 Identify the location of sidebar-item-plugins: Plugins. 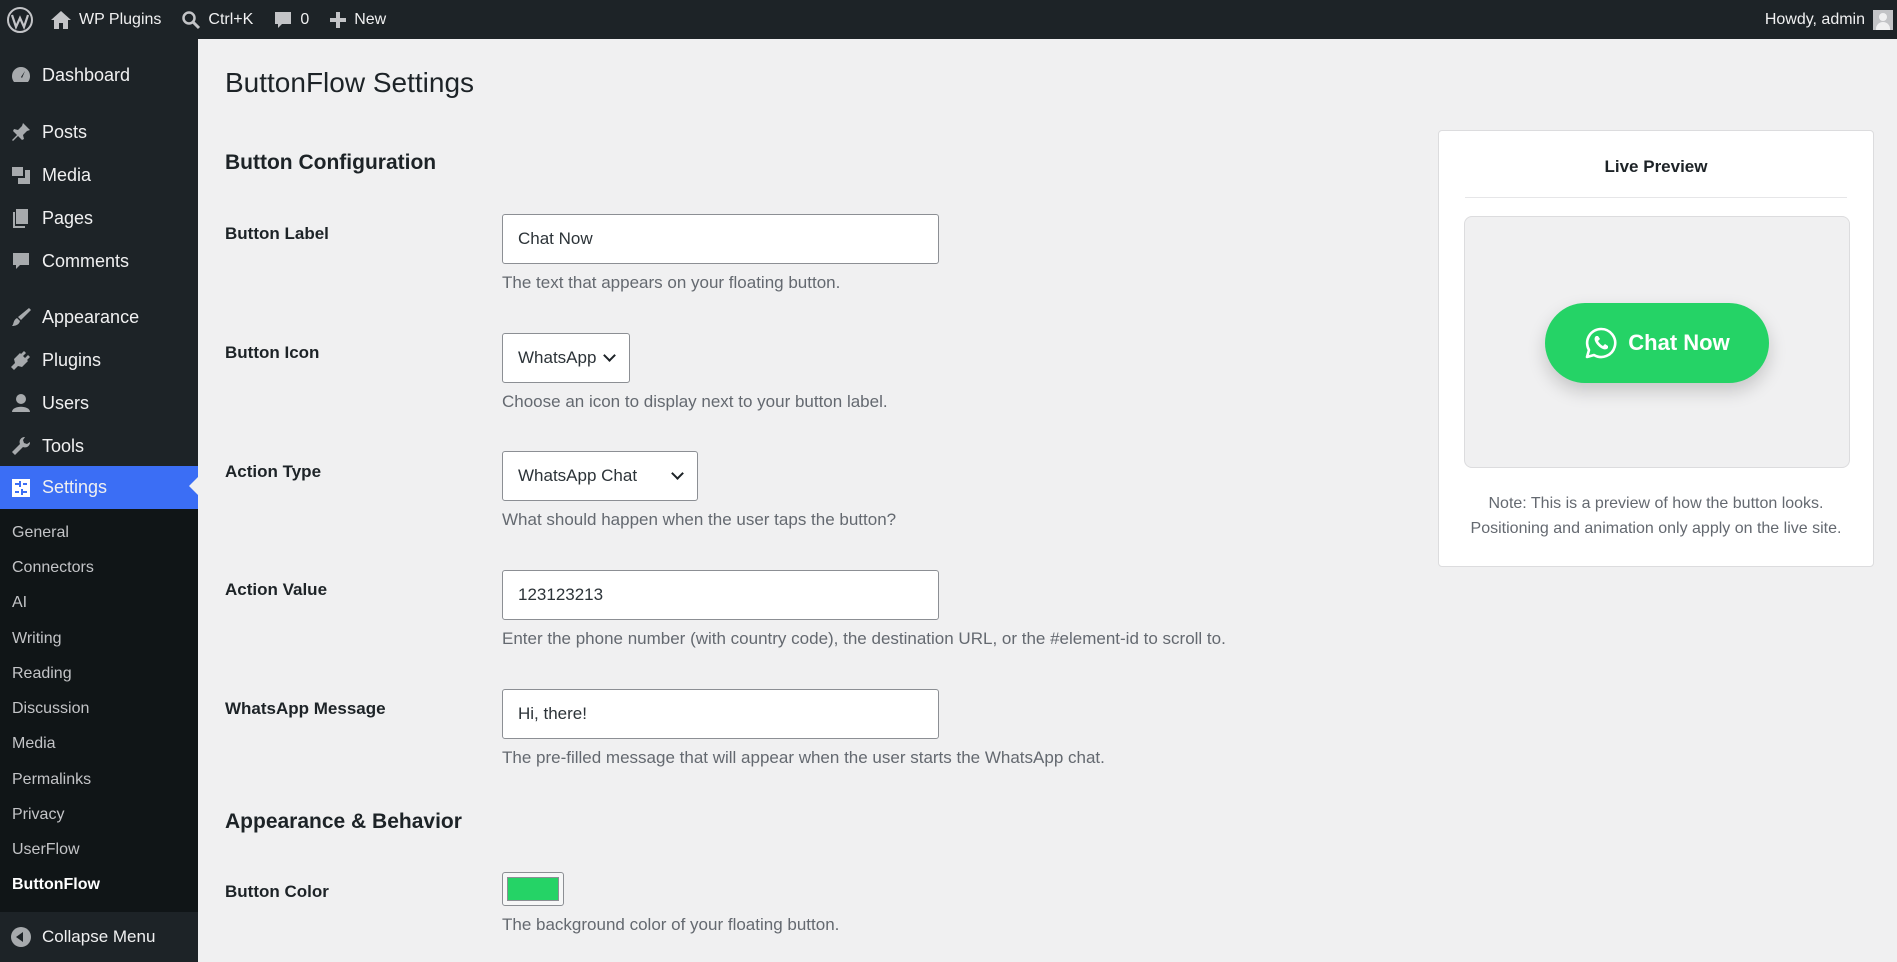
(99, 360).